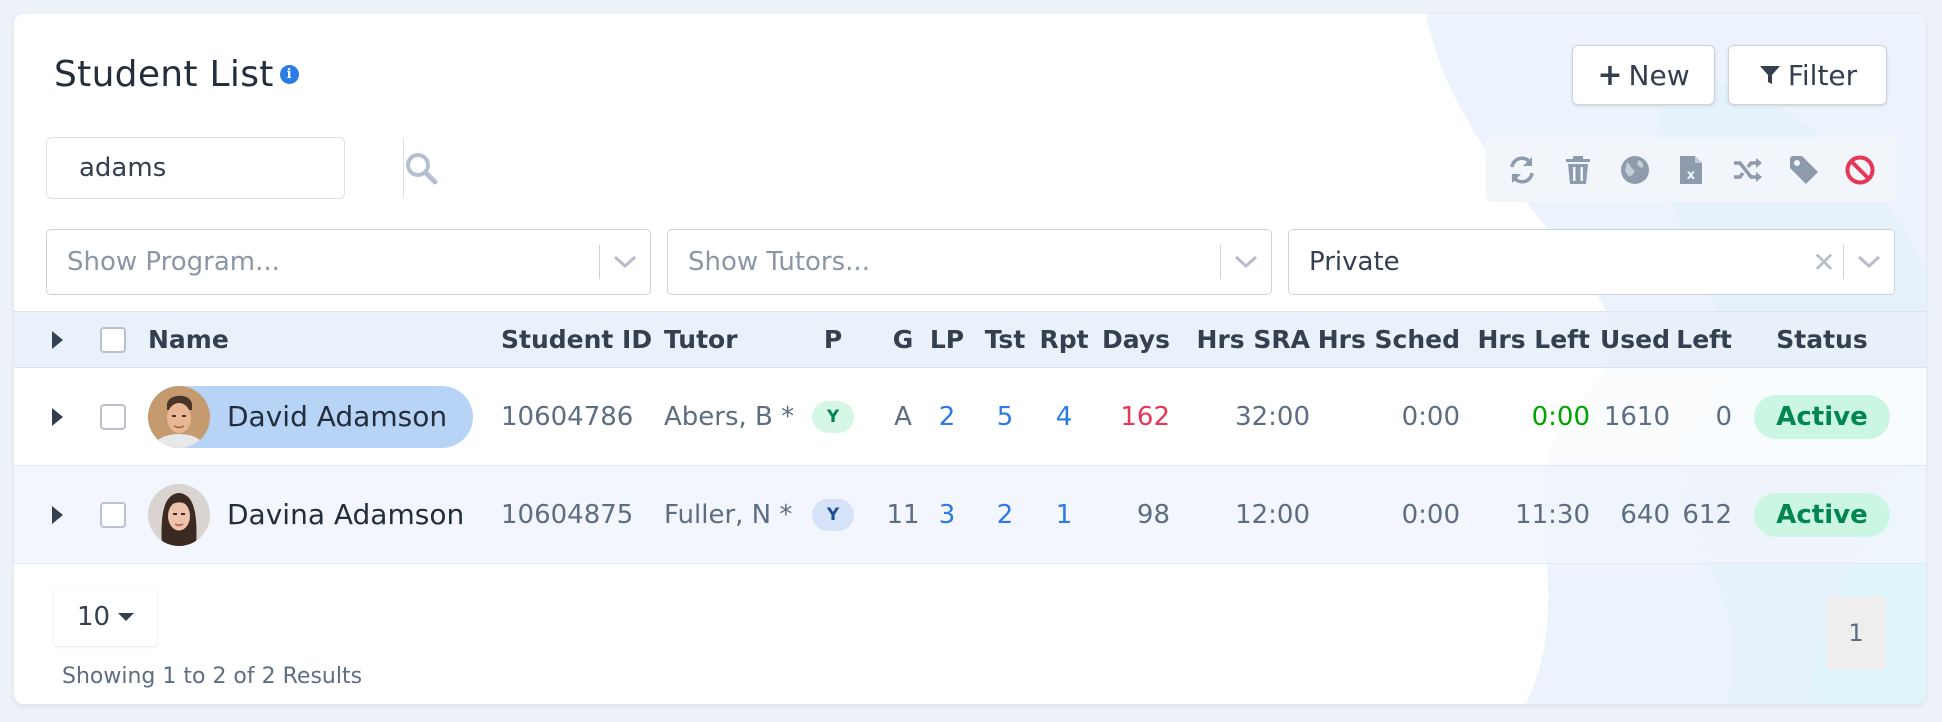 The height and width of the screenshot is (722, 1942). Describe the element at coordinates (1153, 514) in the screenshot. I see `days-value: 98` at that location.